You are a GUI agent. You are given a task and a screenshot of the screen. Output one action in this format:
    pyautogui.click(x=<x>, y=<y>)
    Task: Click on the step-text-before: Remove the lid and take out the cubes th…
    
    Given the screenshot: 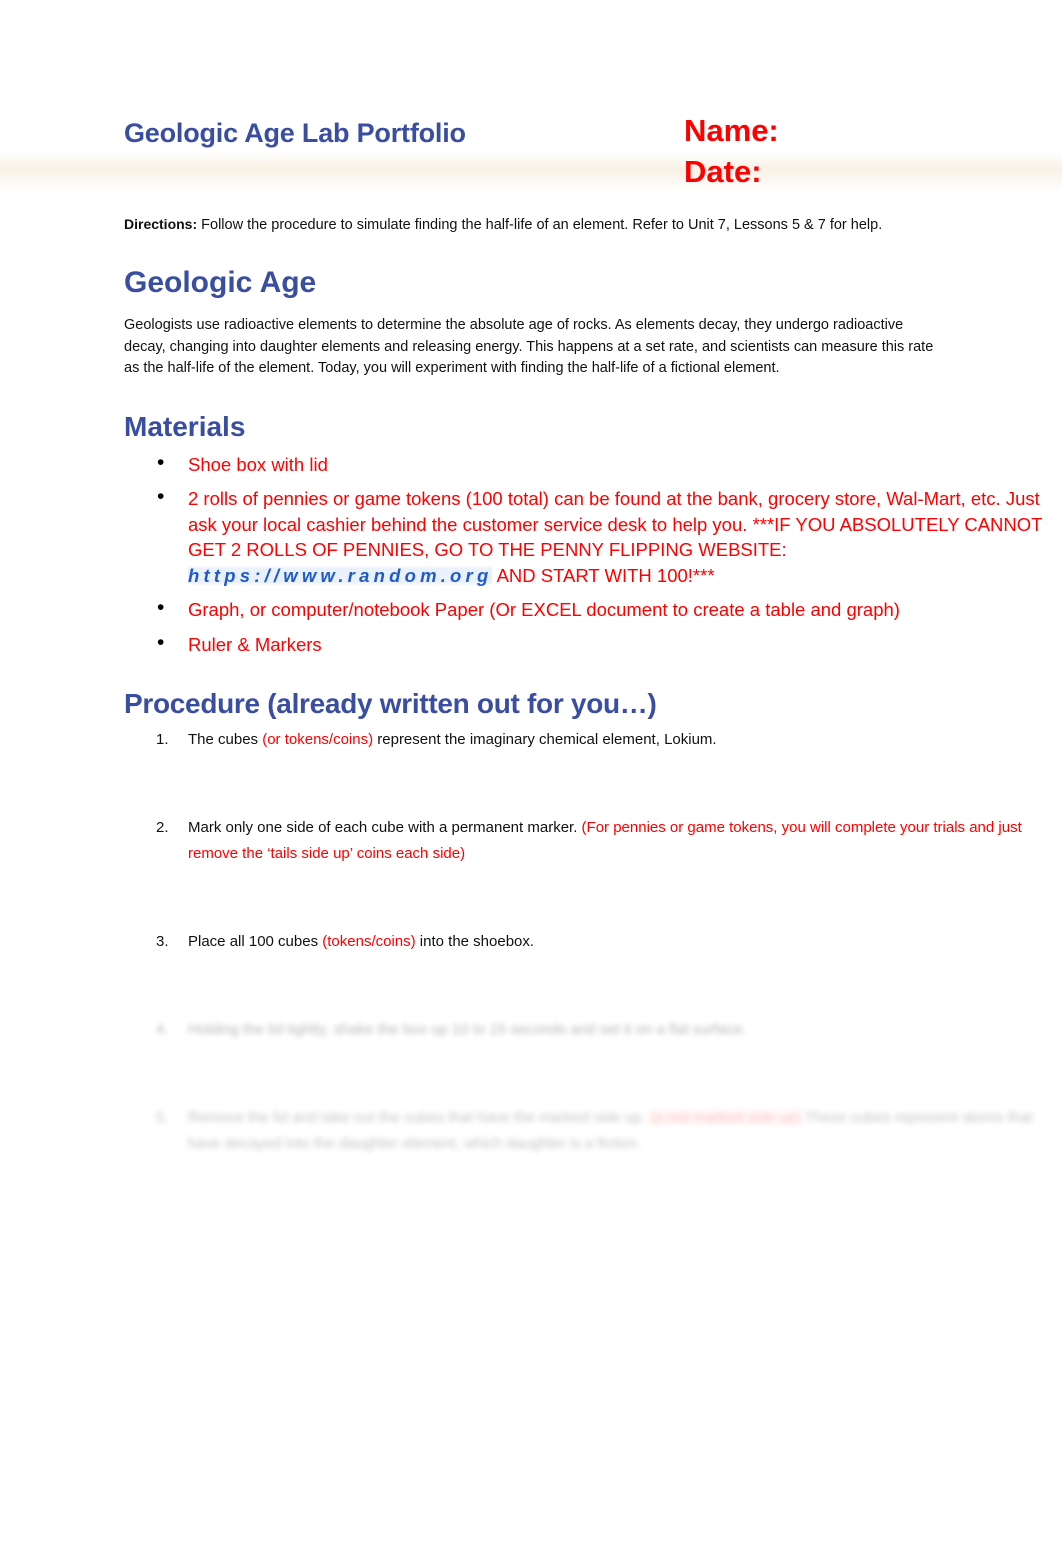 What is the action you would take?
    pyautogui.click(x=419, y=1117)
    